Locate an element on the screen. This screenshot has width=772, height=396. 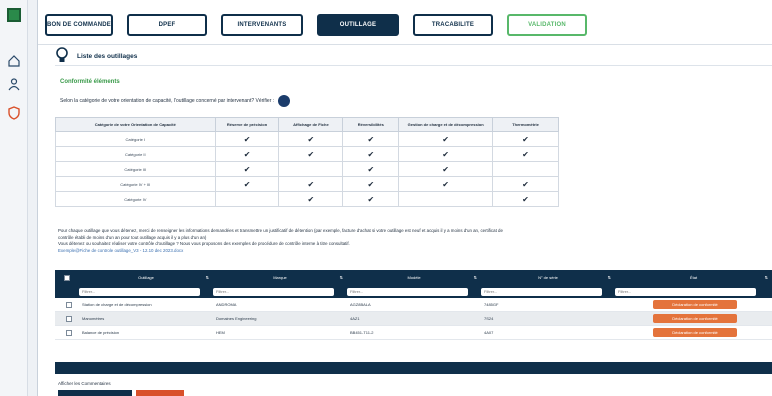
cancel-button is located at coordinates (160, 393).